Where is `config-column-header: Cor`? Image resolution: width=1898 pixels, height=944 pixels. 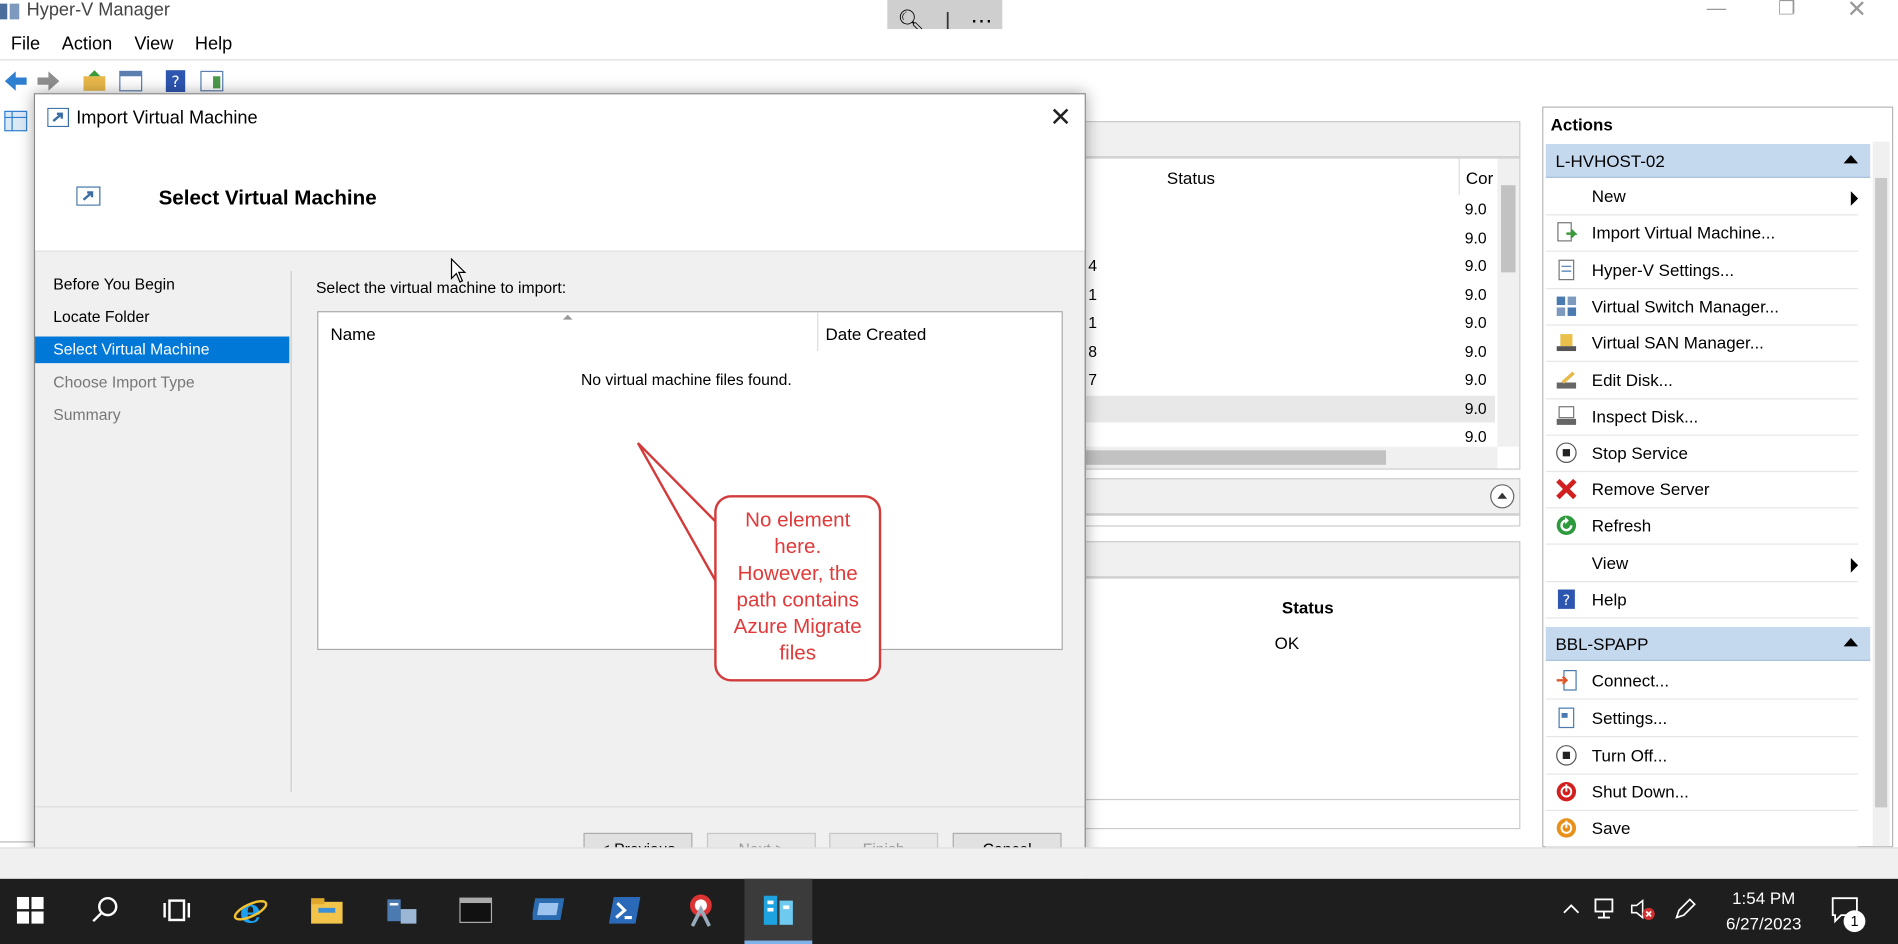 config-column-header: Cor is located at coordinates (1479, 177).